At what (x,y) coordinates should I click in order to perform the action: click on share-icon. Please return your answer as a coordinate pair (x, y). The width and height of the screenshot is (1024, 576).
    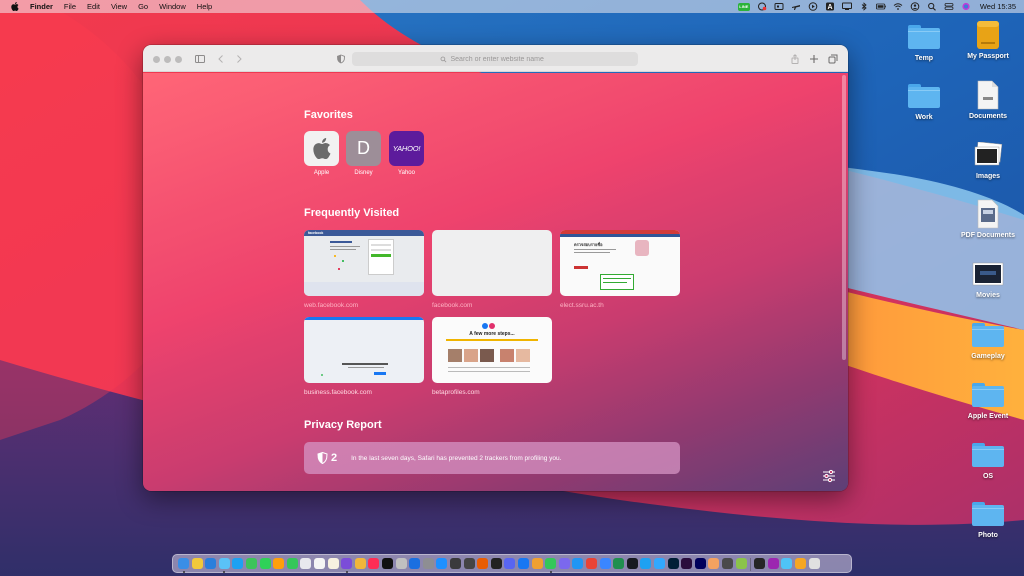
    Looking at the image, I should click on (795, 59).